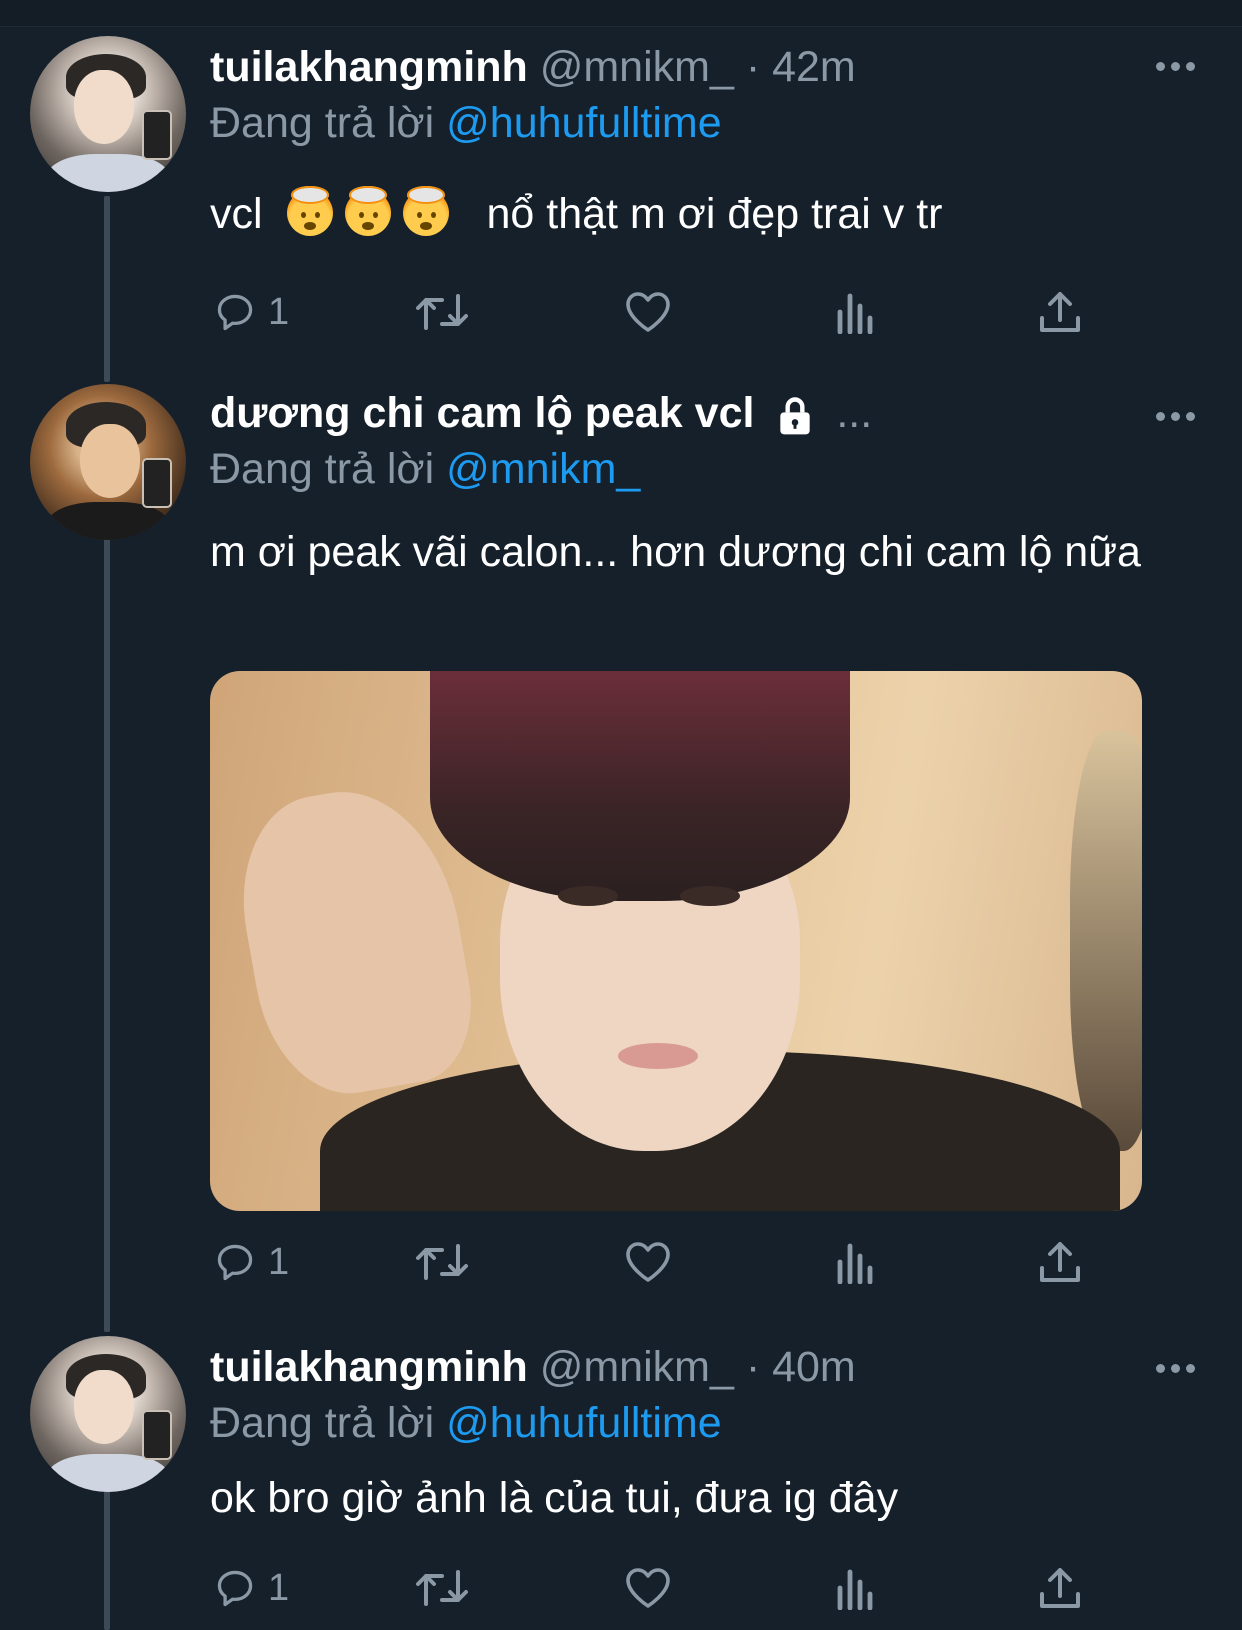 This screenshot has width=1242, height=1630. Describe the element at coordinates (814, 67) in the screenshot. I see `timestamp: 42m` at that location.